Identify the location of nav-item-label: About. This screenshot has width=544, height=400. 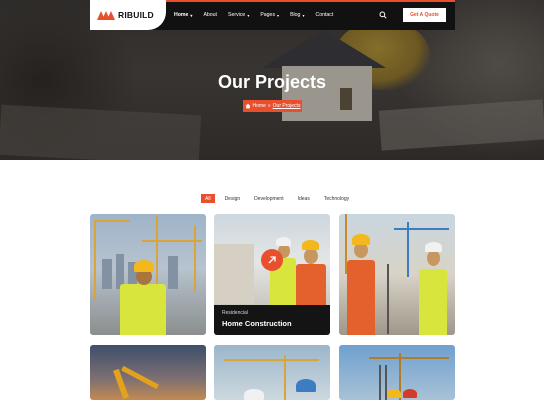
(210, 15).